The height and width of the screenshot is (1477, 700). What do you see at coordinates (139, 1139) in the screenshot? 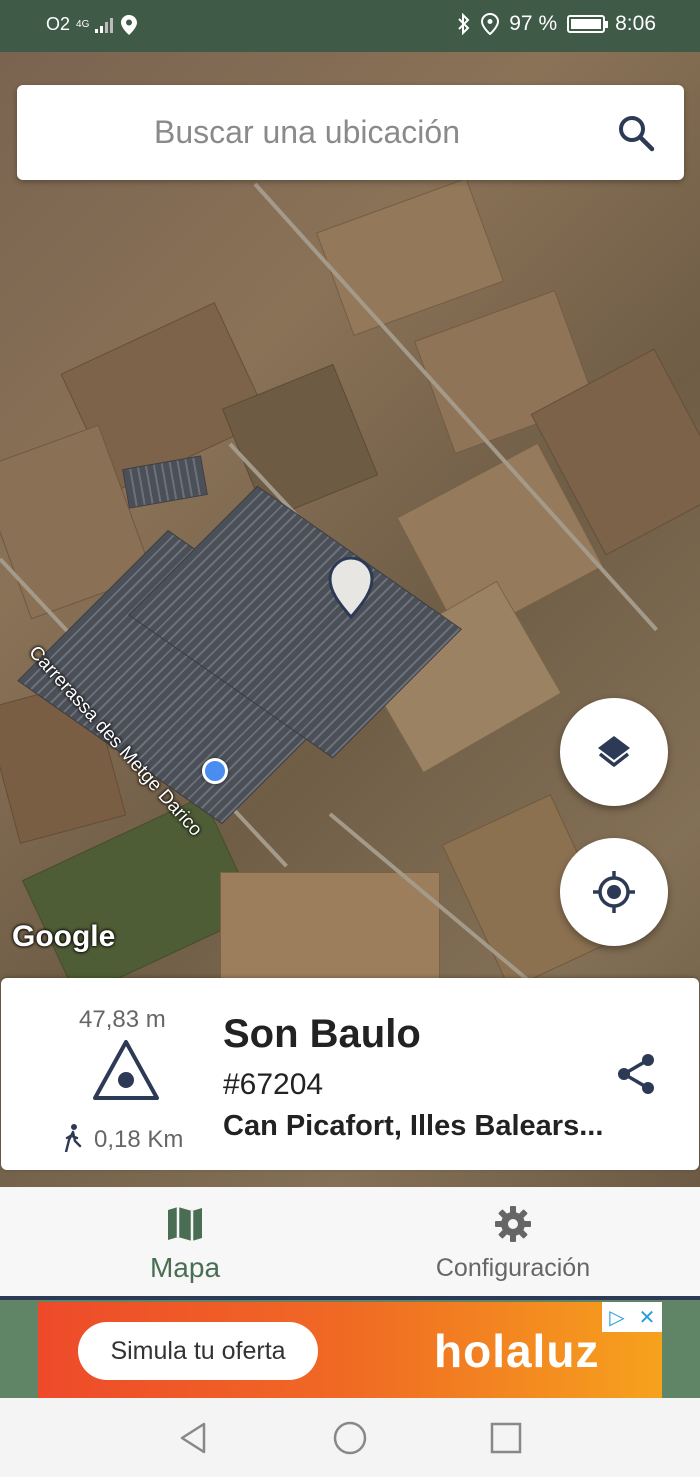
I see `distance-label: 0,18 Km` at bounding box center [139, 1139].